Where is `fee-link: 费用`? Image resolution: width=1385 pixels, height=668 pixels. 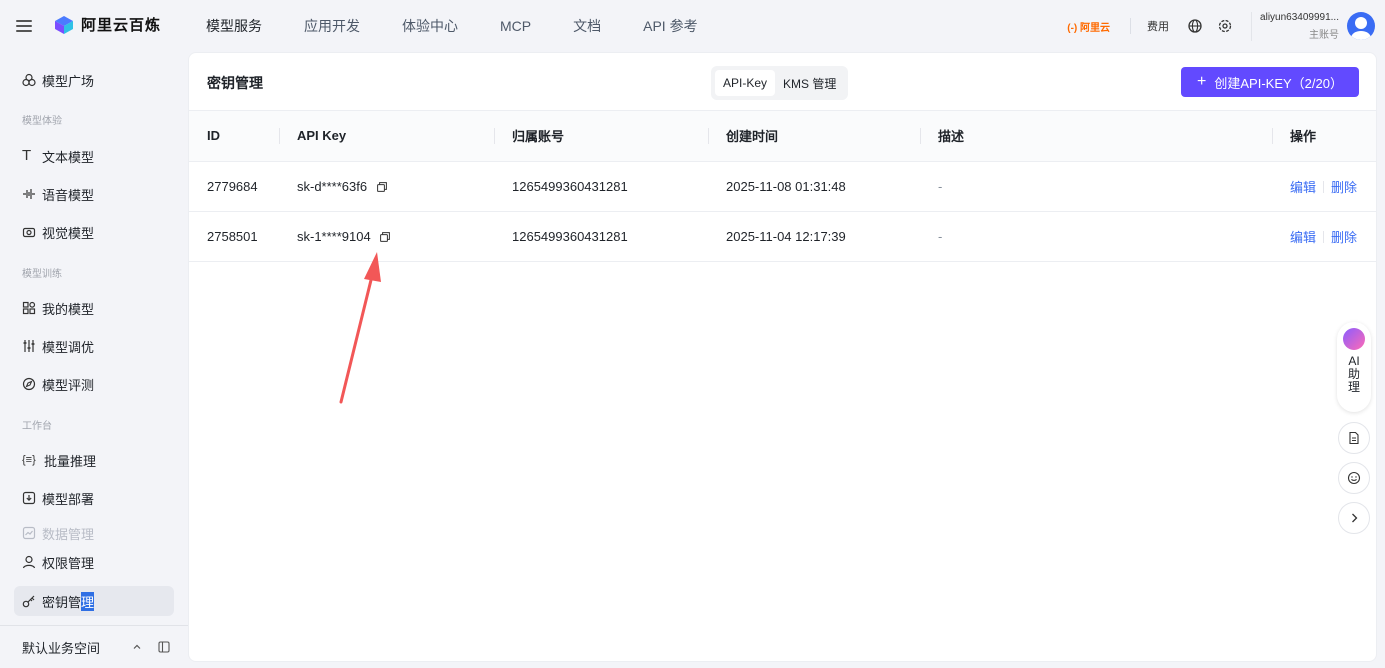
fee-link: 费用 is located at coordinates (1158, 26).